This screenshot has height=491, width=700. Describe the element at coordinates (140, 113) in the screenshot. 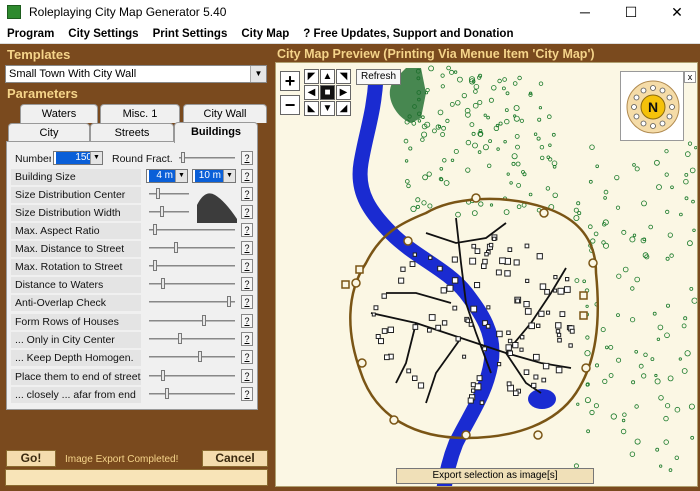

I see `tab-misc-1: Misc. 1` at that location.